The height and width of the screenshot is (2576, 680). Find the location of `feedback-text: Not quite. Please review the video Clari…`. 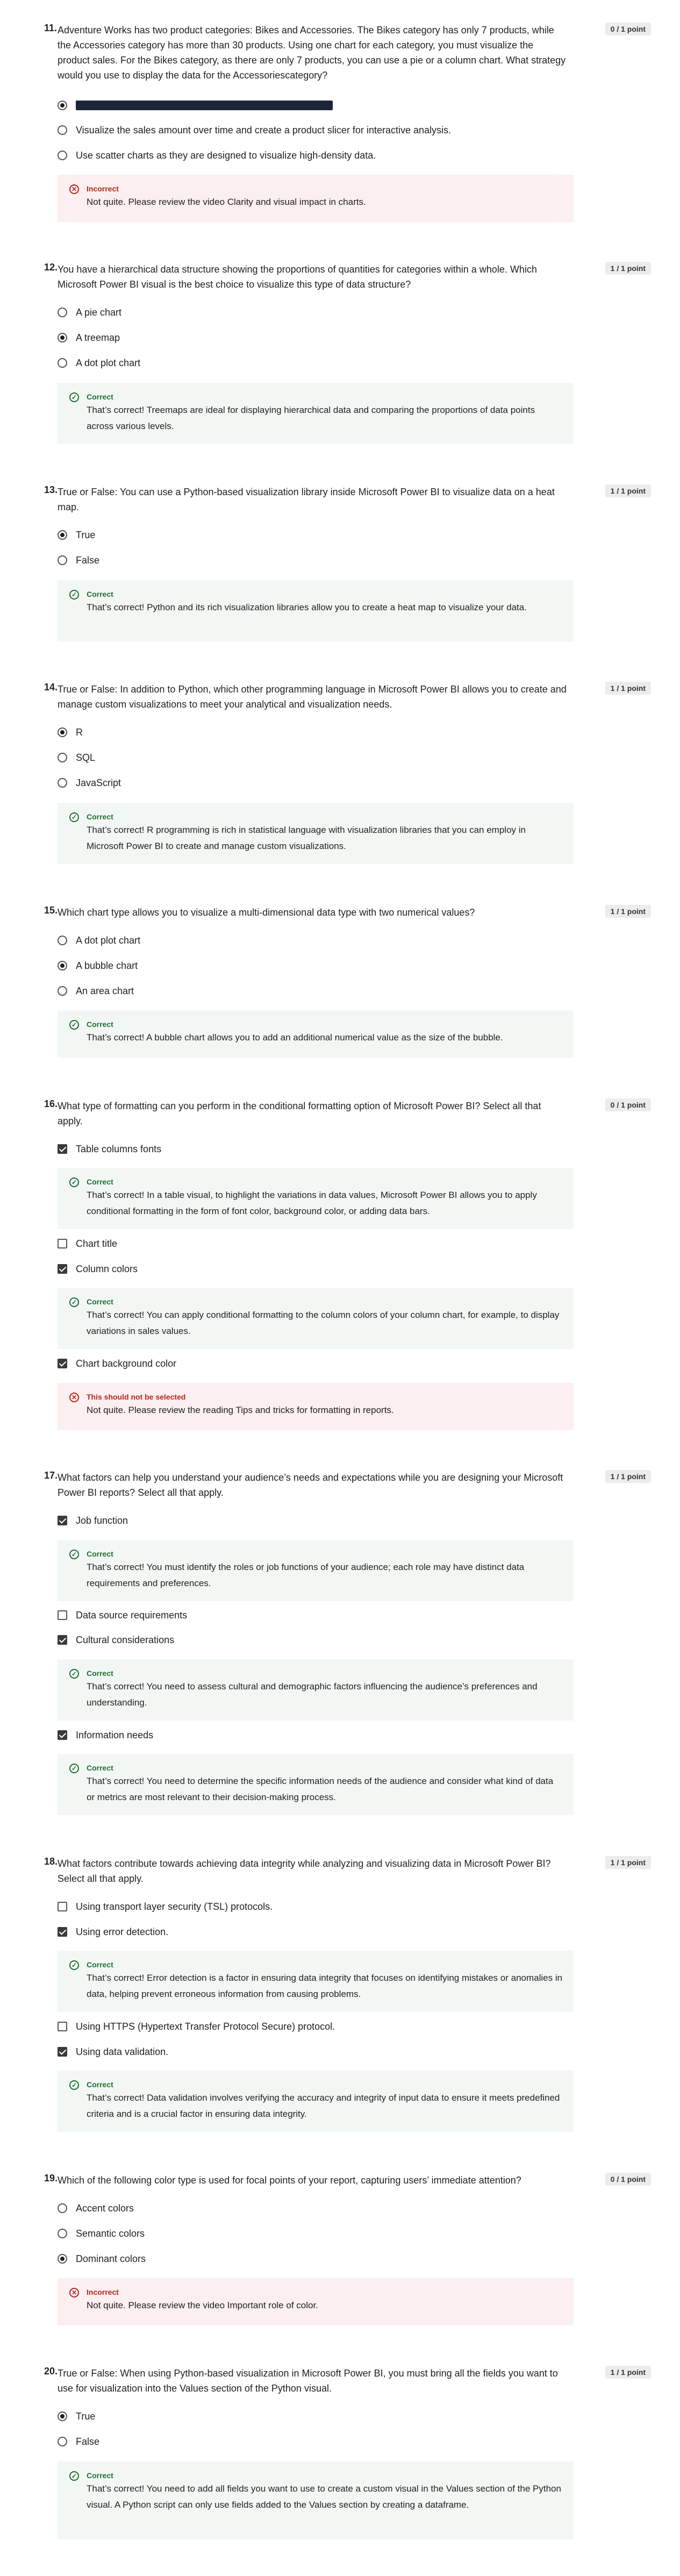

feedback-text: Not quite. Please review the video Clari… is located at coordinates (226, 202).